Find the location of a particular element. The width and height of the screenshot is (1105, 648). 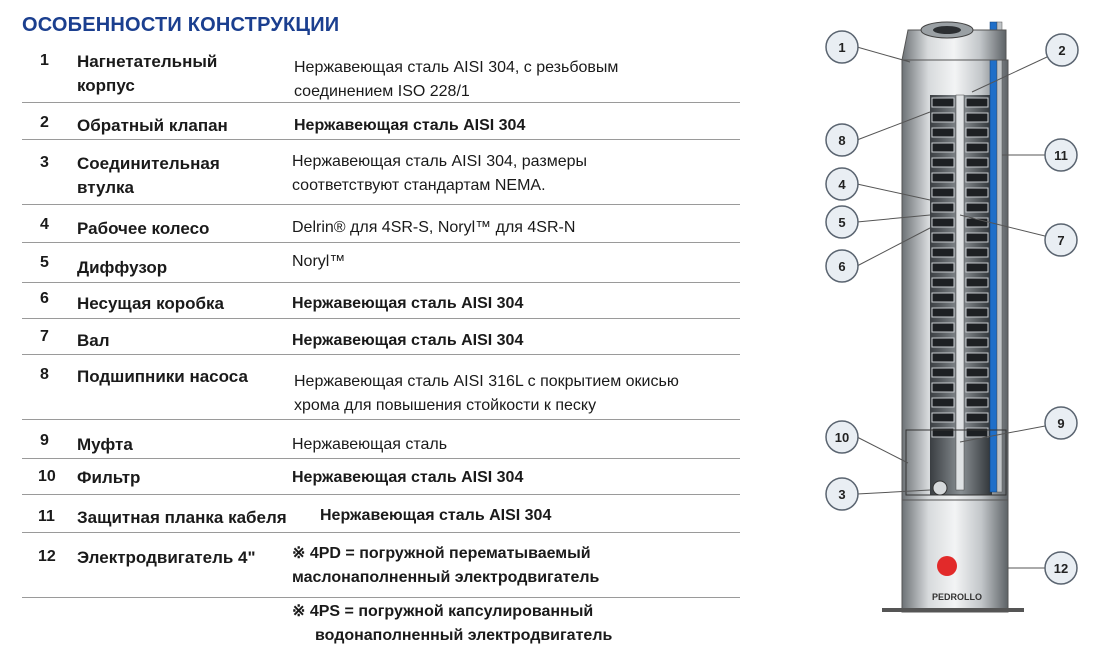

row-desc-line: соединением ISO 228/1 is located at coordinates (382, 91).